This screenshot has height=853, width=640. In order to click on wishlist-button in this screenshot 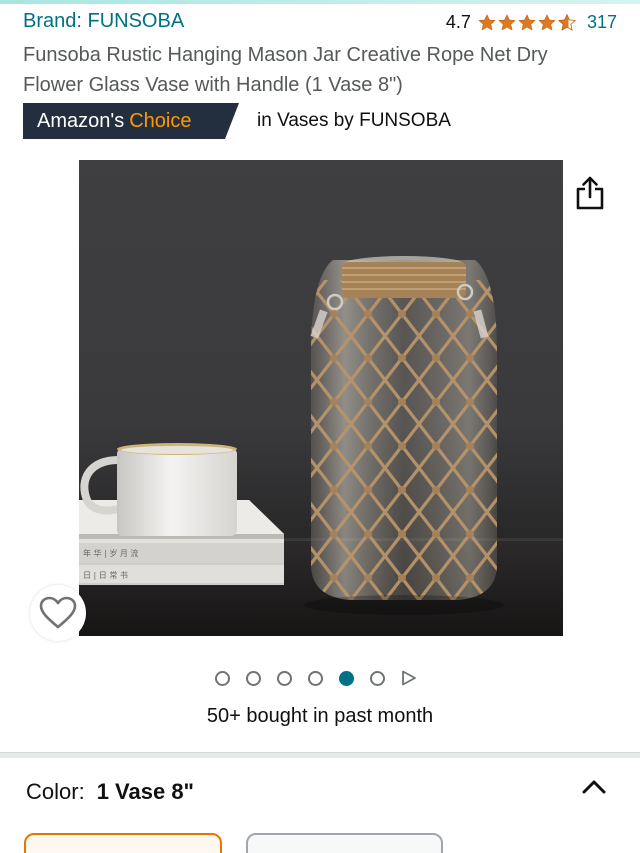, I will do `click(58, 613)`.